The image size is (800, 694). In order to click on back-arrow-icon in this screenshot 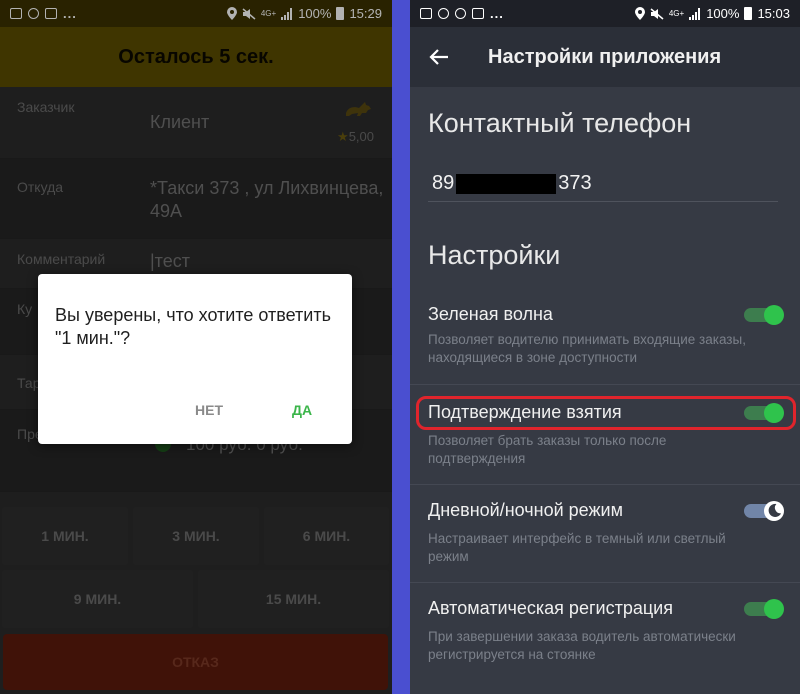, I will do `click(439, 57)`.